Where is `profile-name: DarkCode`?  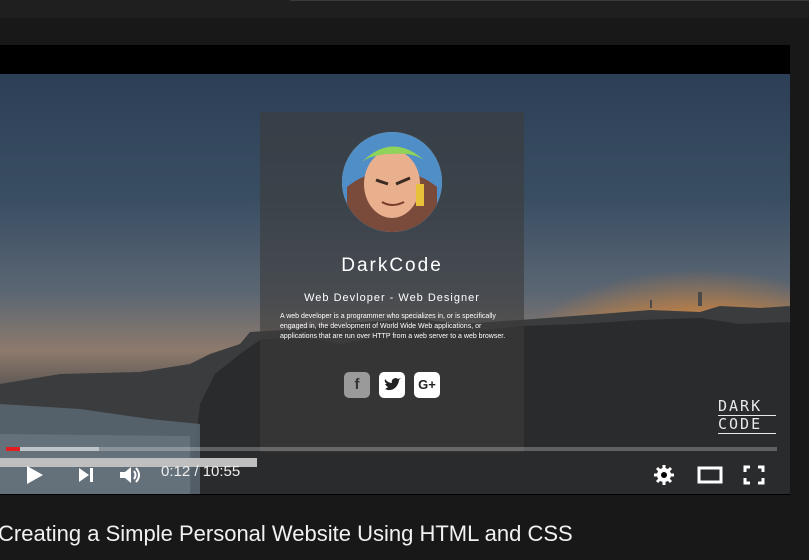
profile-name: DarkCode is located at coordinates (392, 265).